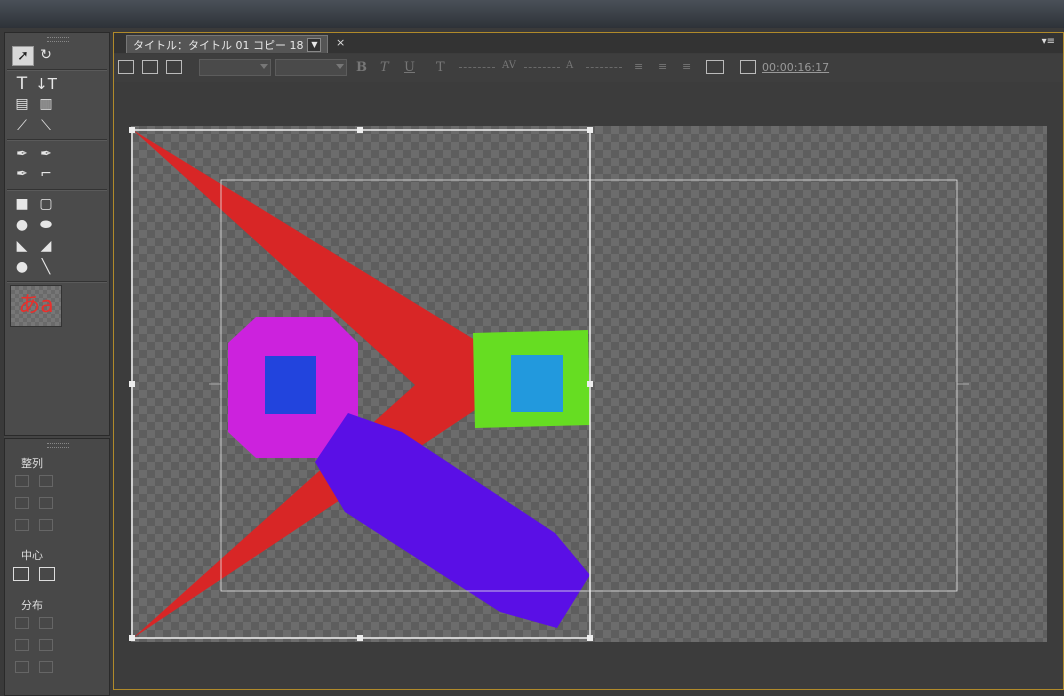 Image resolution: width=1064 pixels, height=696 pixels. What do you see at coordinates (537, 383) in the screenshot?
I see `cyan-square-shape` at bounding box center [537, 383].